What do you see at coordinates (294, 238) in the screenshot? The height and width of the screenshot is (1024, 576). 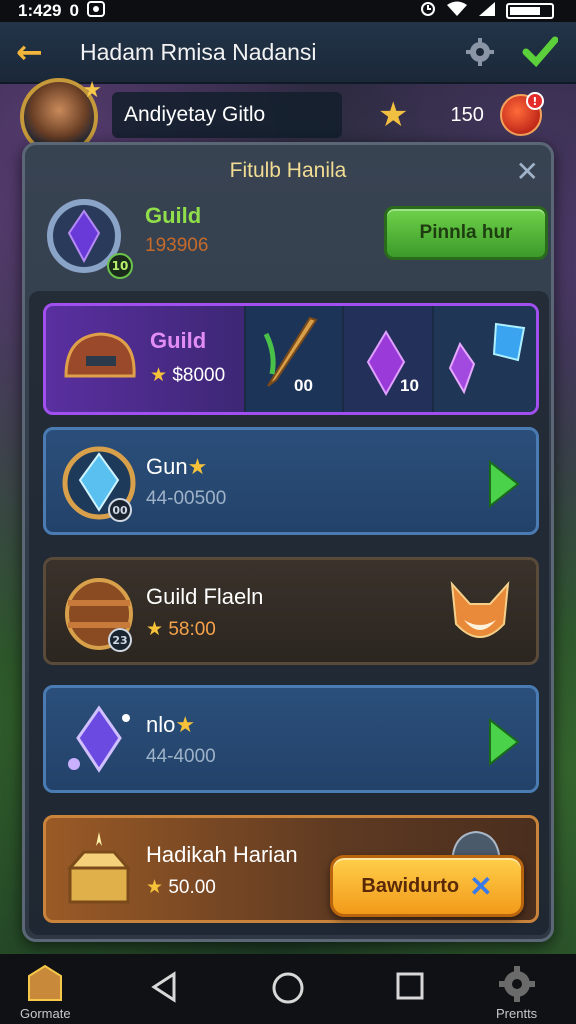 I see `guild-header: 10 Guild 193906 Pinnla hur` at bounding box center [294, 238].